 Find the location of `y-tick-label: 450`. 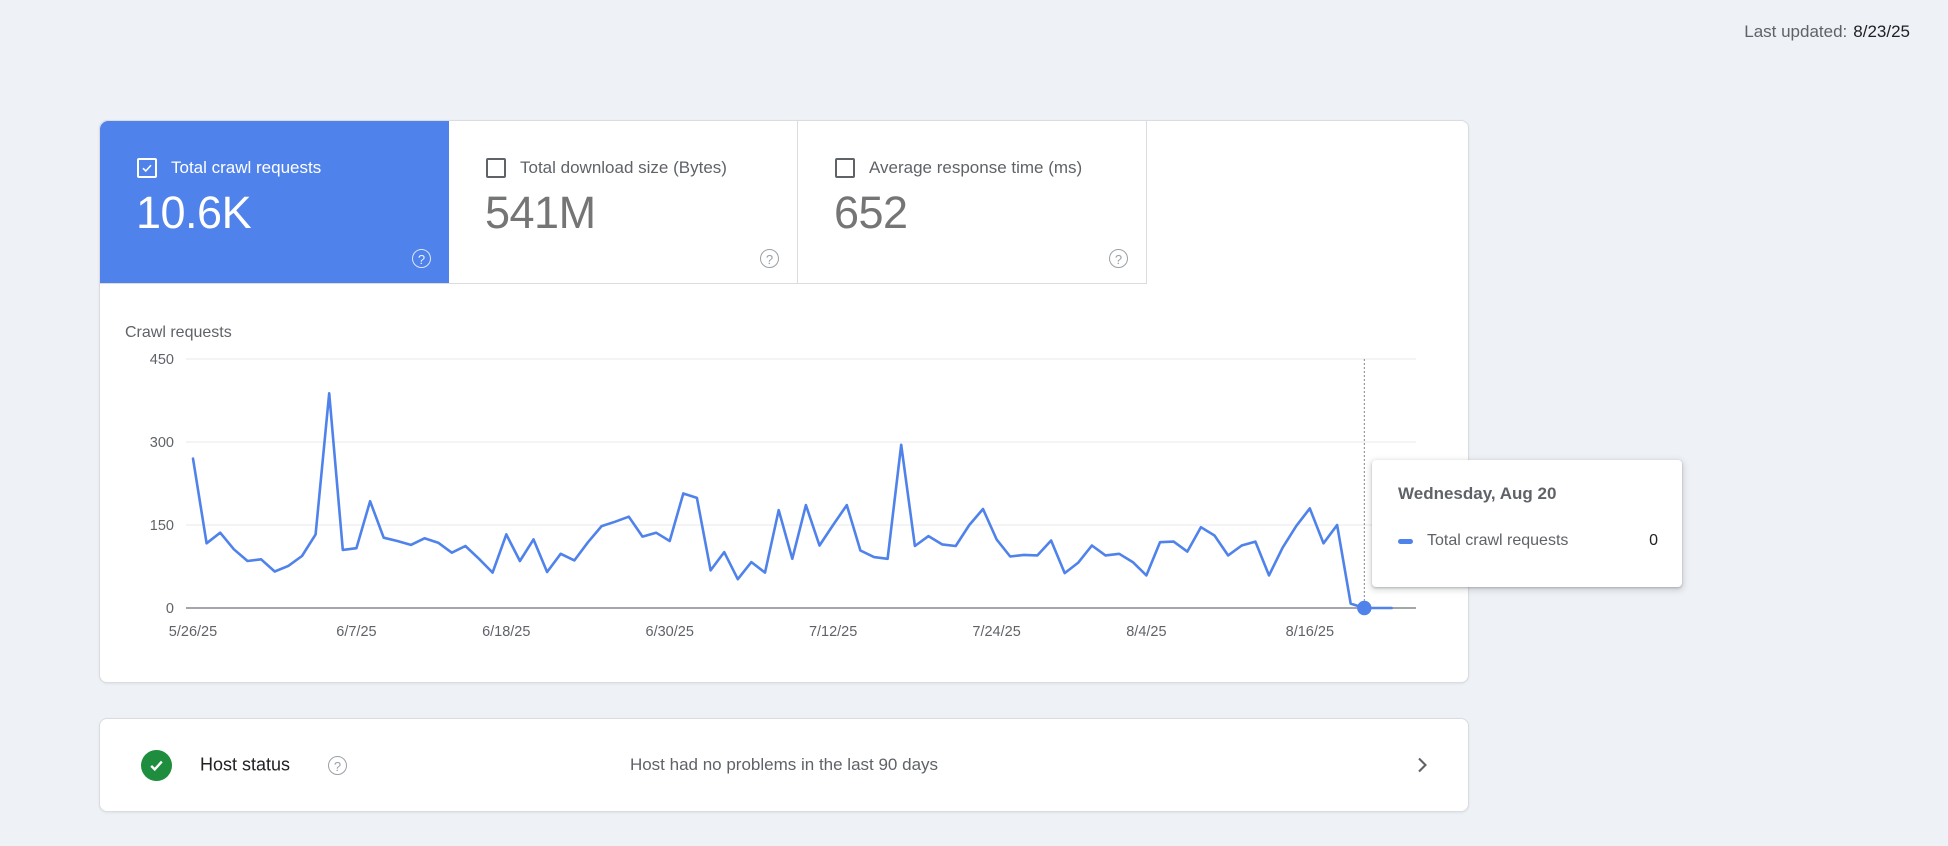

y-tick-label: 450 is located at coordinates (162, 360).